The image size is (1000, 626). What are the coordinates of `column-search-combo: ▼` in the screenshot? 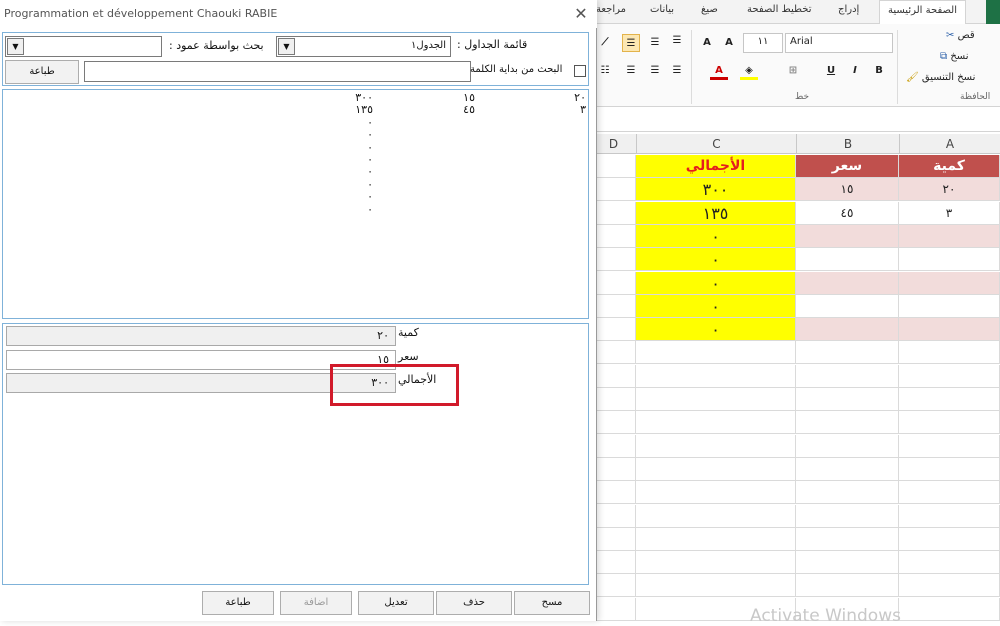 It's located at (83, 46).